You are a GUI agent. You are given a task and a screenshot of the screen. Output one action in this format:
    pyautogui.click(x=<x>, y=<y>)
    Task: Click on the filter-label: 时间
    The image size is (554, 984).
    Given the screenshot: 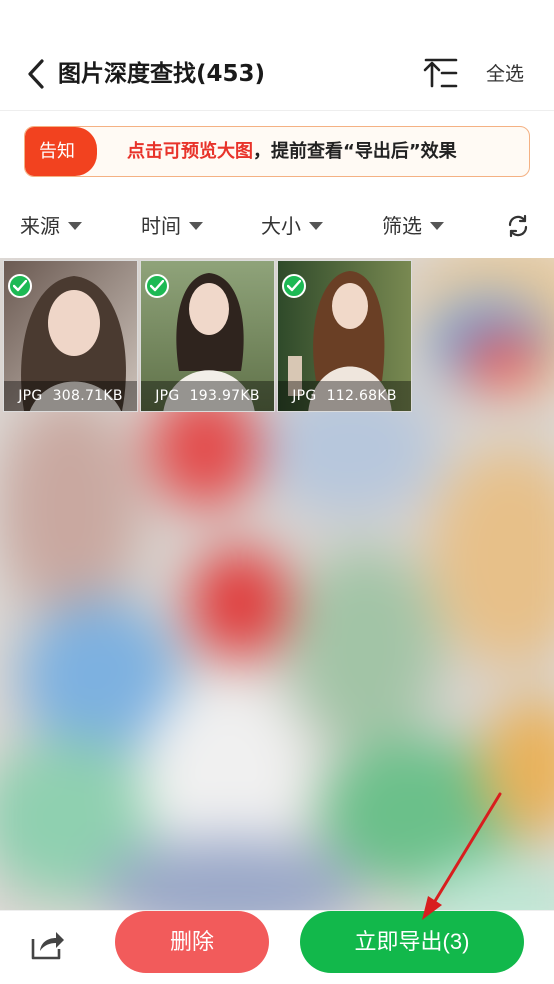 What is the action you would take?
    pyautogui.click(x=161, y=226)
    